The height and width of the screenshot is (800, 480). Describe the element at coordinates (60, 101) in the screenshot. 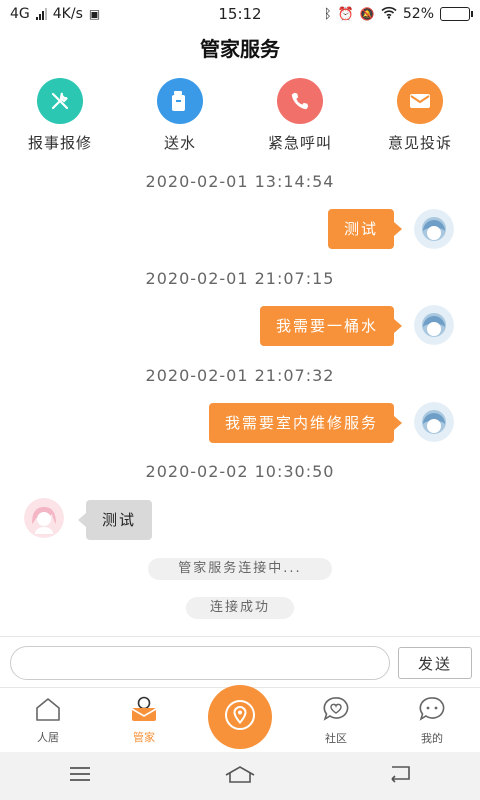

I see `wrench-screwdriver-icon` at that location.